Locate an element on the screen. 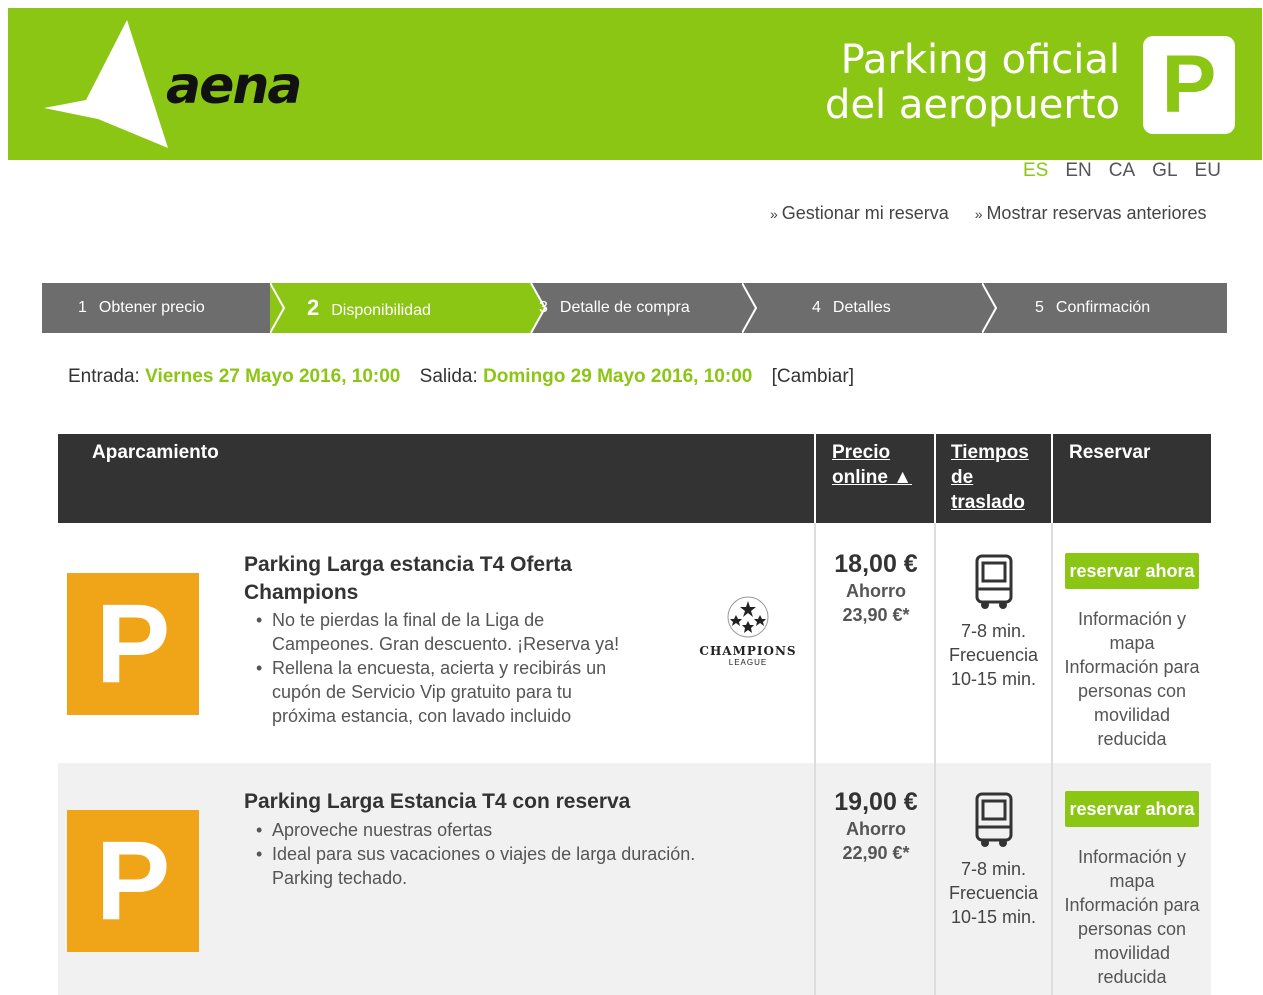 Image resolution: width=1263 pixels, height=995 pixels. bus-icon is located at coordinates (993, 581).